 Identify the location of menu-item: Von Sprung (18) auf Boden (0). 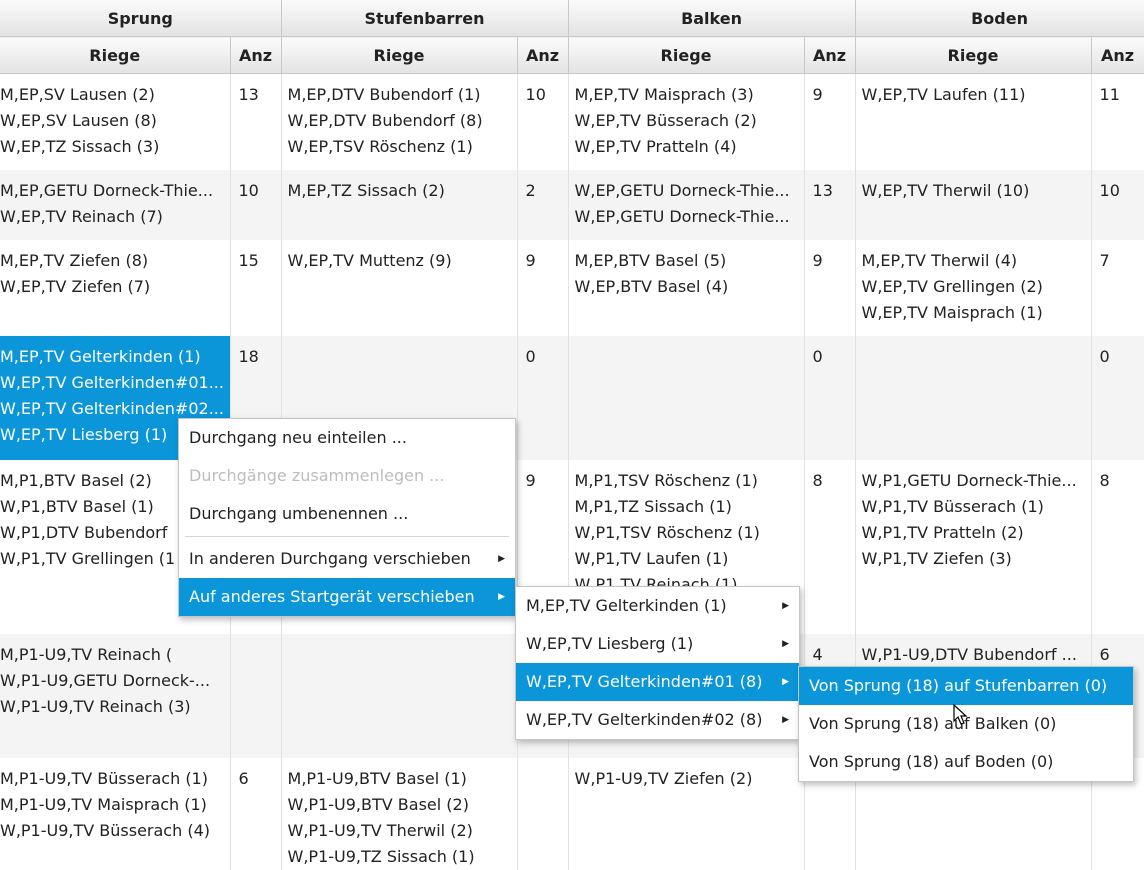
(966, 762).